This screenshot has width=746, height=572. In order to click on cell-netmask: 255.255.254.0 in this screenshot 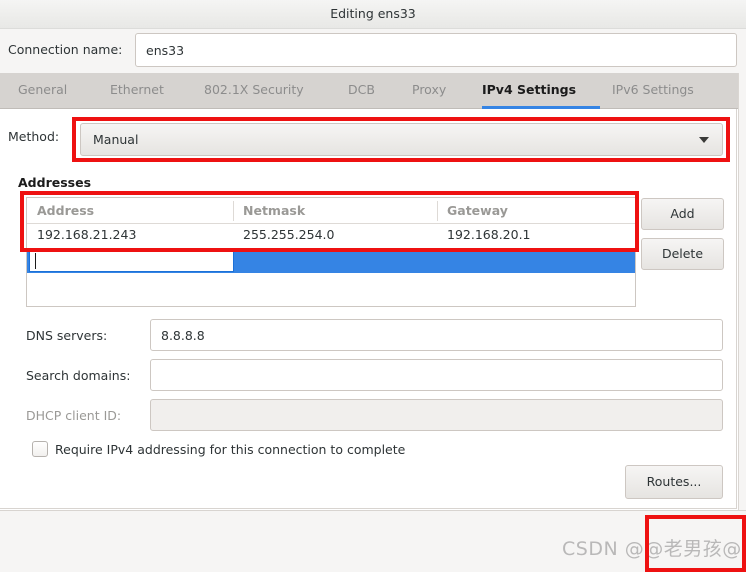, I will do `click(288, 234)`.